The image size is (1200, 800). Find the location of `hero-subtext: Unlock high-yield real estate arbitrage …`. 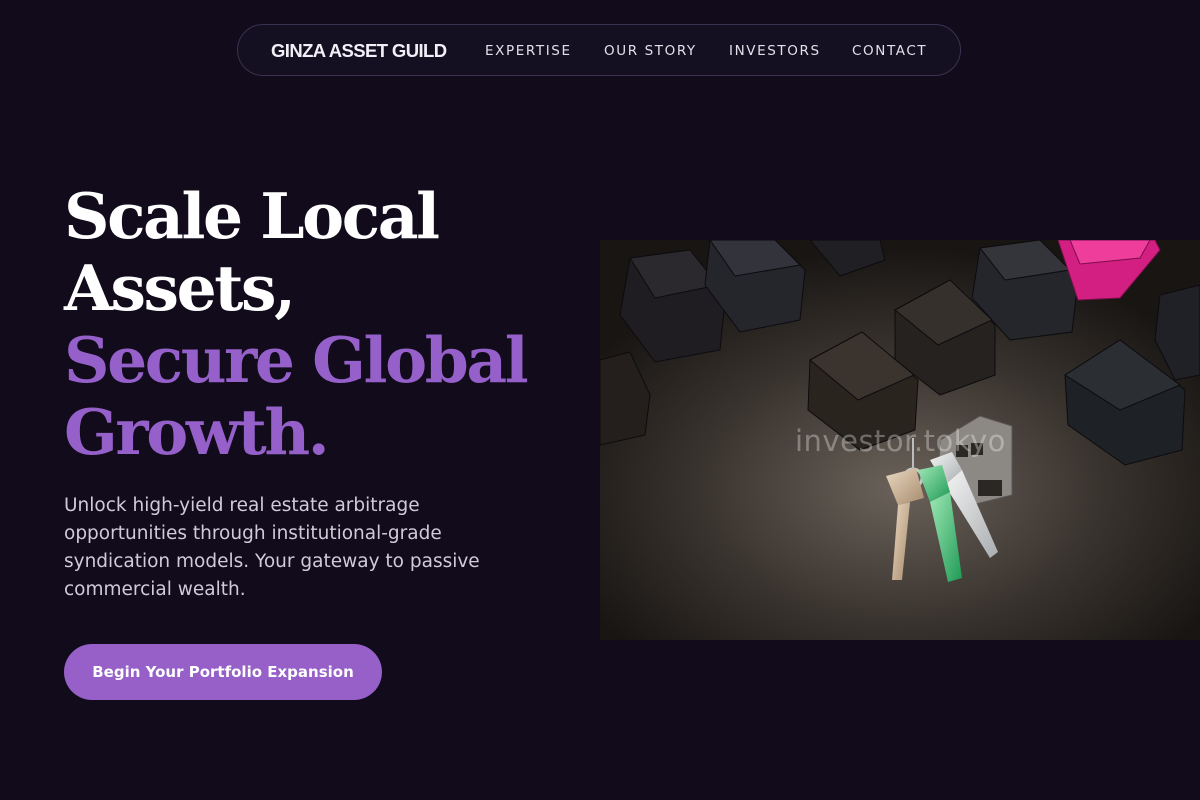

hero-subtext: Unlock high-yield real estate arbitrage … is located at coordinates (272, 547).